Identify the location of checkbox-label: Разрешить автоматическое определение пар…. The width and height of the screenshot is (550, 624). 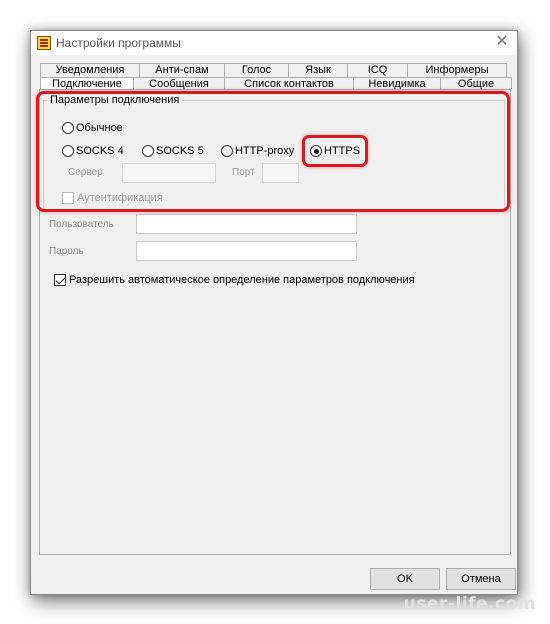
(242, 280).